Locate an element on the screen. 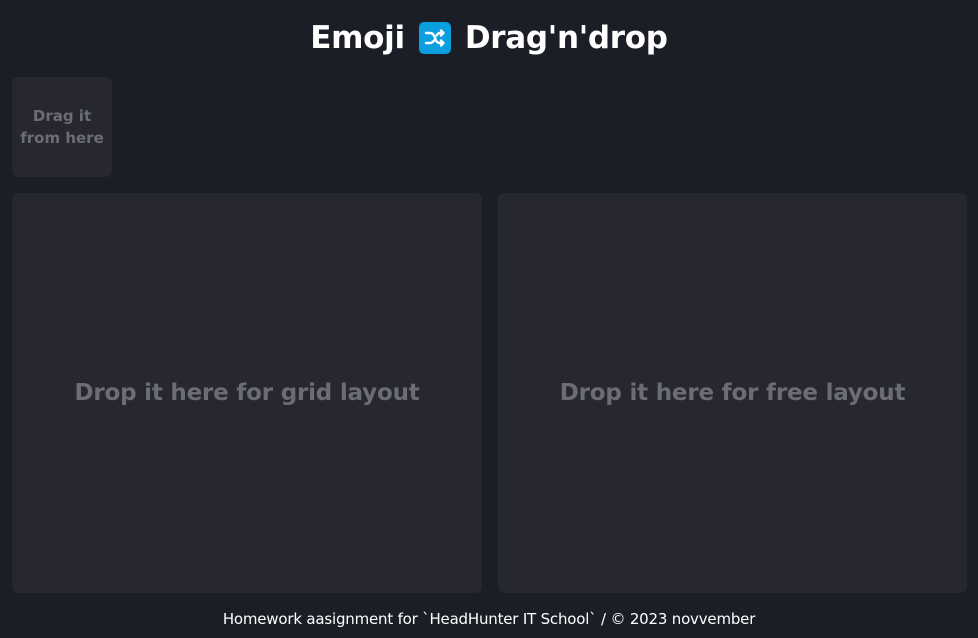  drag-source-label: Drag it from here is located at coordinates (62, 127).